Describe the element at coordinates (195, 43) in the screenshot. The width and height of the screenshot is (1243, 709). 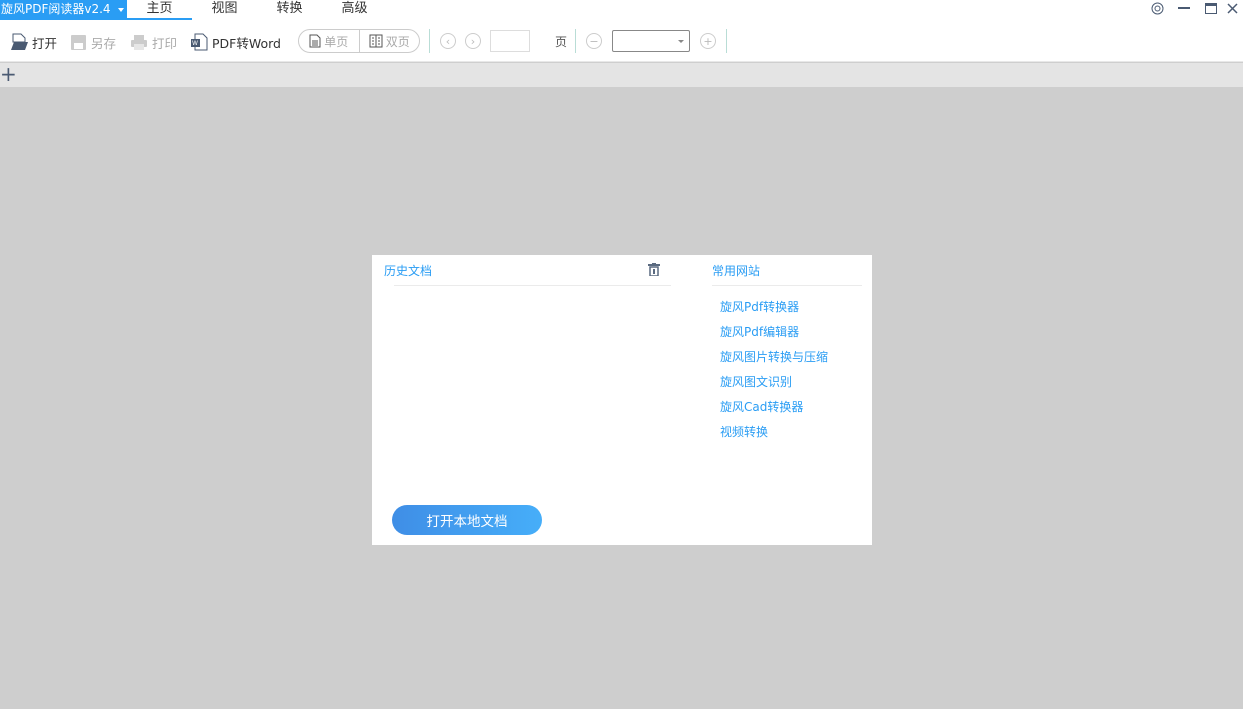
I see `svg-text: W` at that location.